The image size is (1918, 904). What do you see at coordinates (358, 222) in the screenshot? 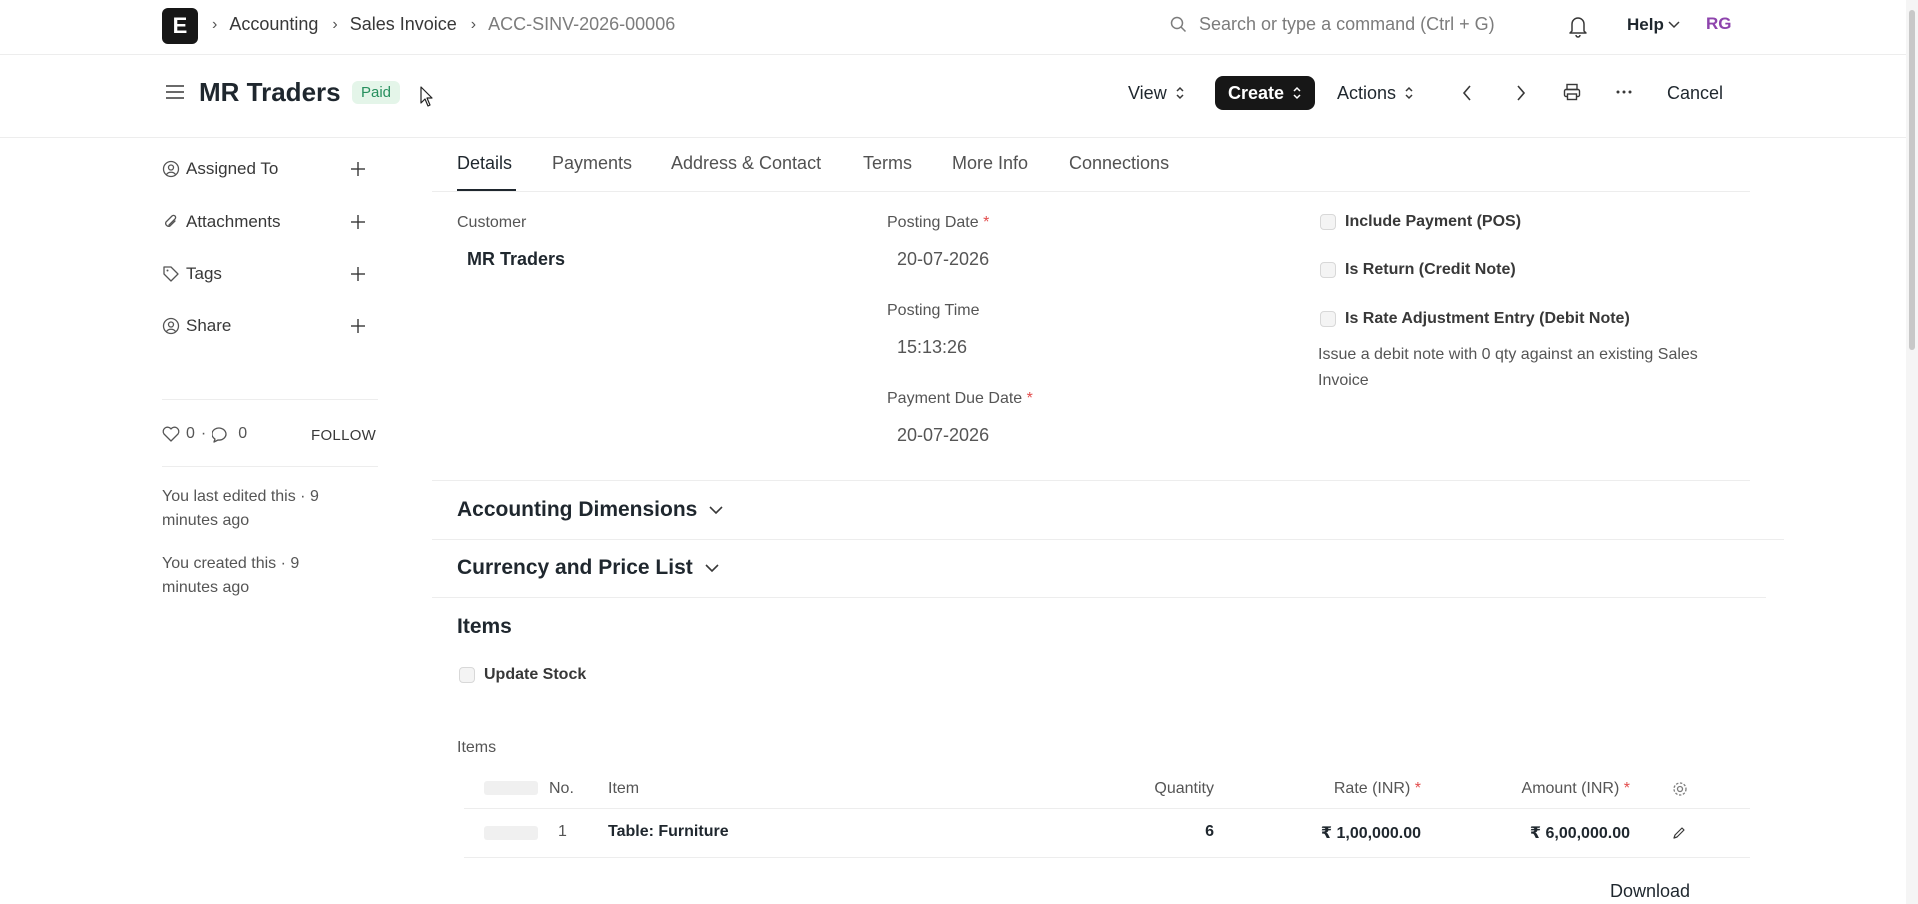
I see `add-attachment-icon` at bounding box center [358, 222].